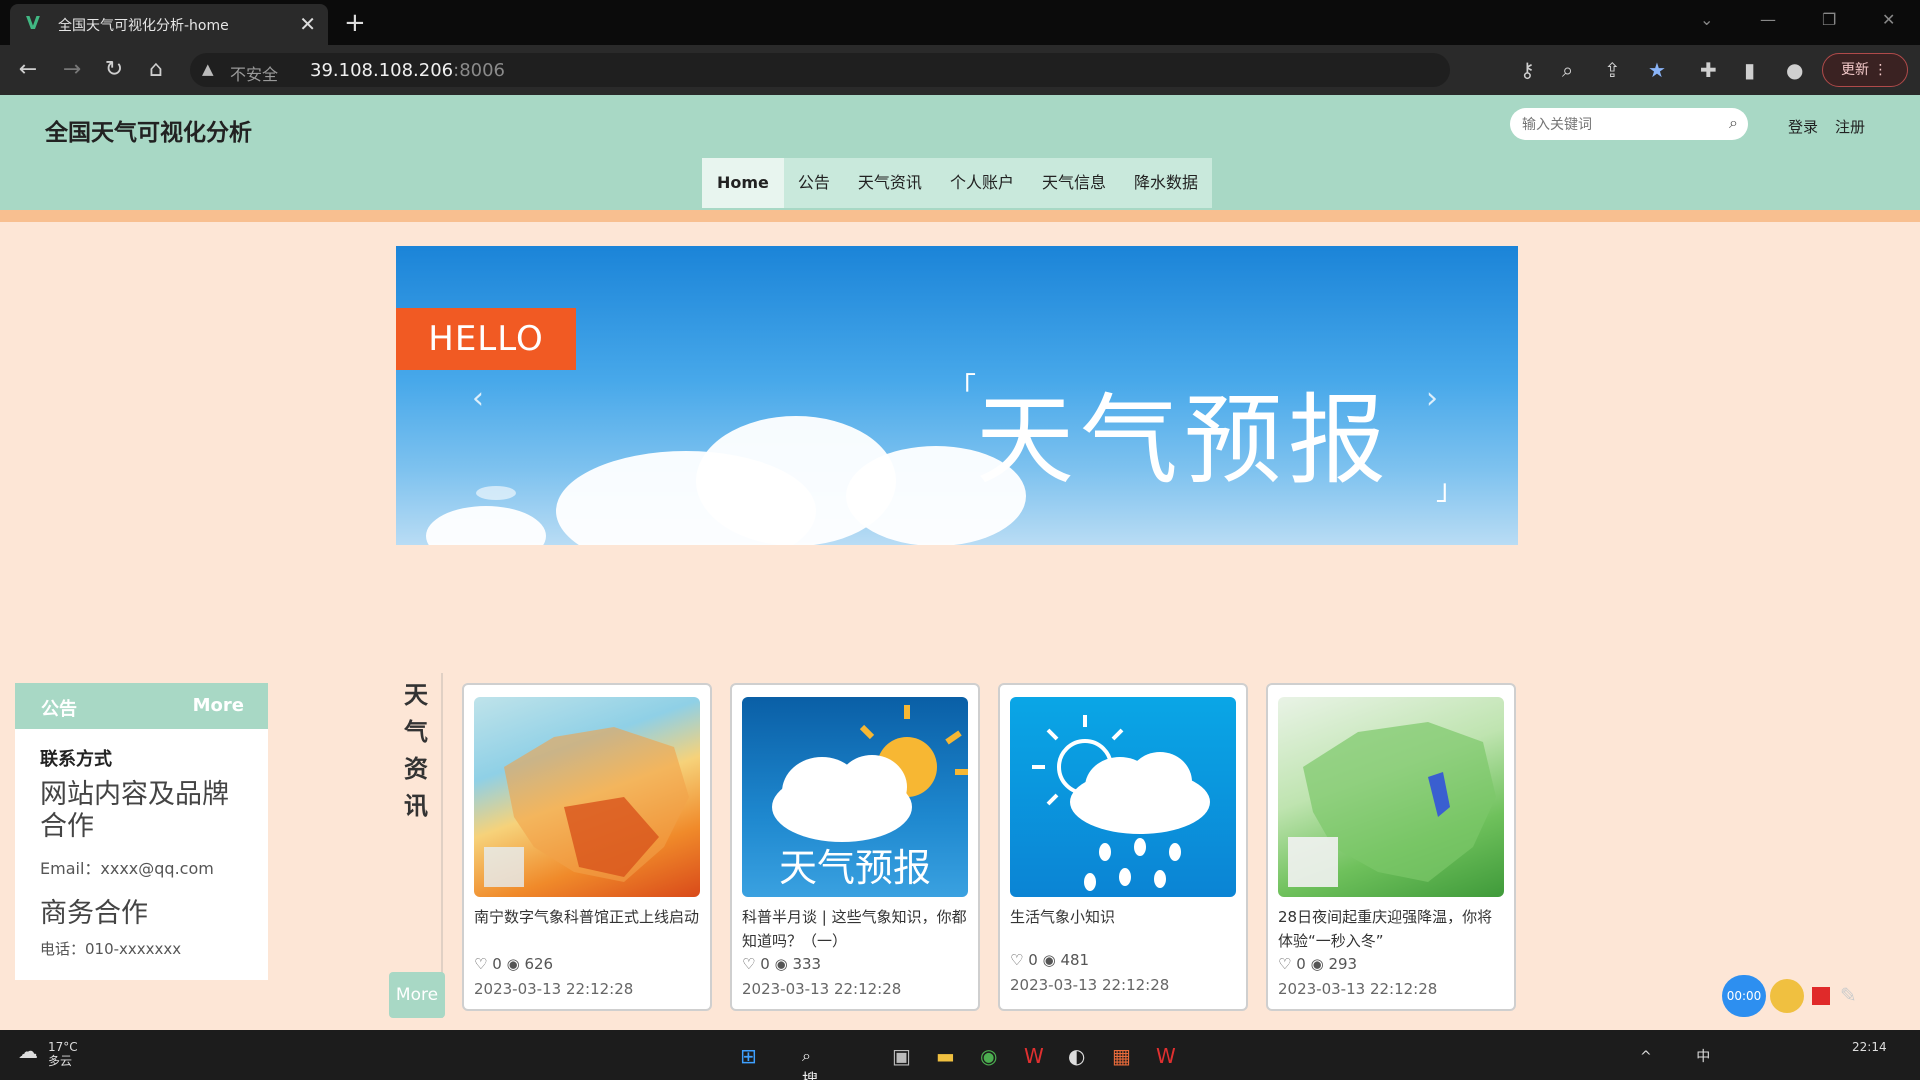 This screenshot has height=1080, width=1920. Describe the element at coordinates (810, 1075) in the screenshot. I see `taskbar-search-label: 搜索` at that location.